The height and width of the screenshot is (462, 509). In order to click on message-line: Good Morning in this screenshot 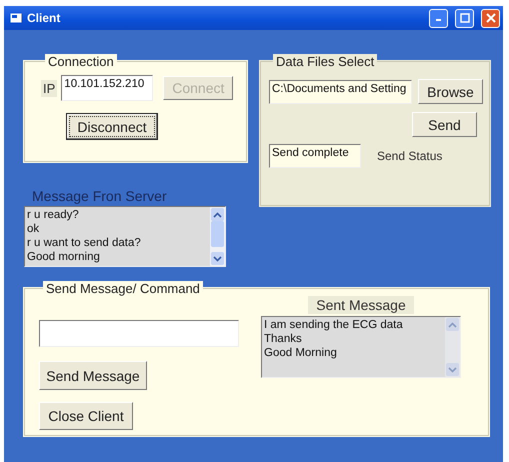, I will do `click(301, 353)`.